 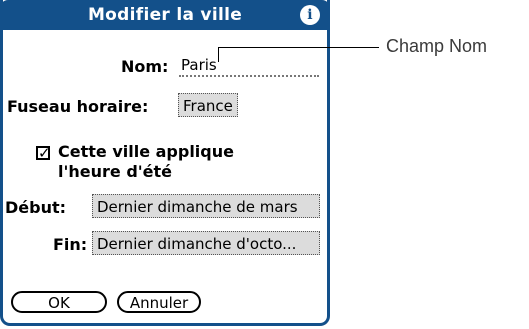 What do you see at coordinates (310, 15) in the screenshot?
I see `info-icon: i` at bounding box center [310, 15].